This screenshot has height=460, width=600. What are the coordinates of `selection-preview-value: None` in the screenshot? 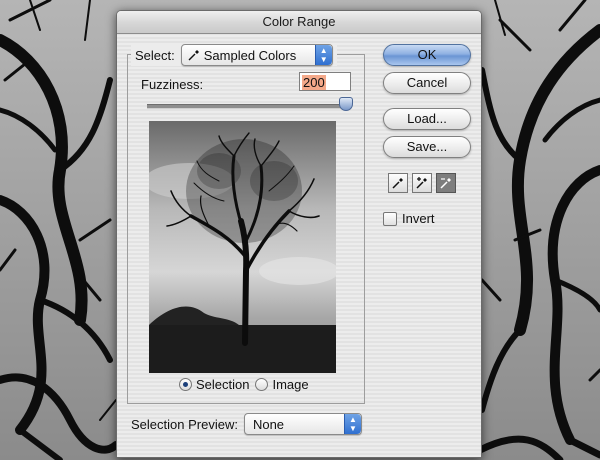 It's located at (268, 424).